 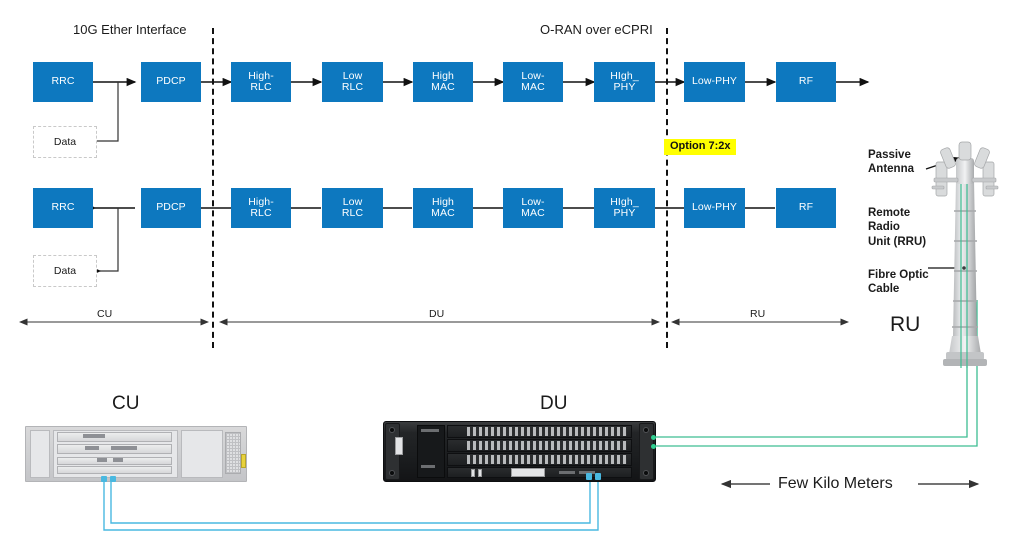 I want to click on scale-label-du: DU, so click(x=437, y=314).